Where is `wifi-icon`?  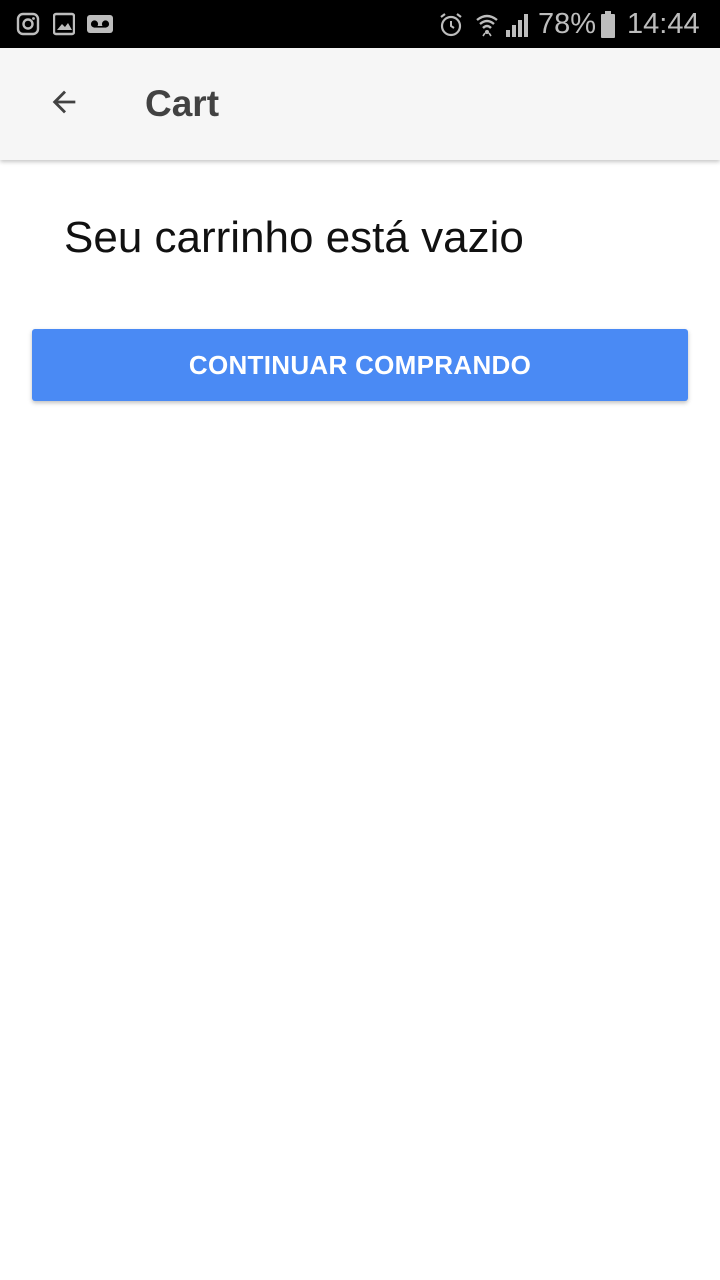
wifi-icon is located at coordinates (487, 27).